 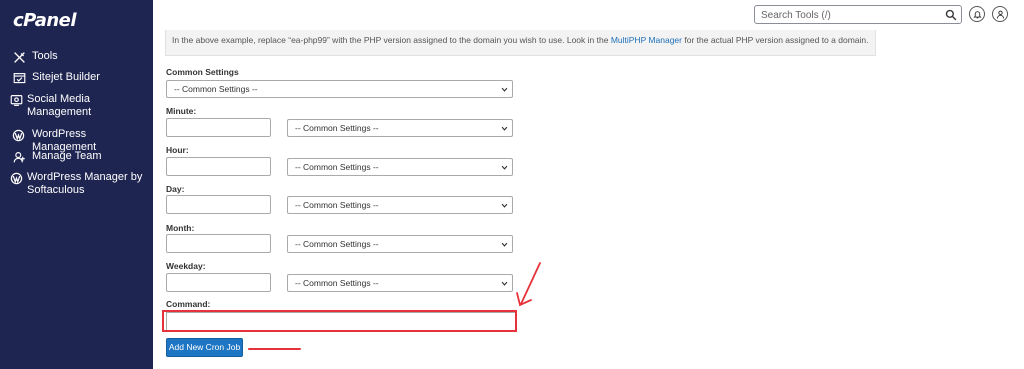 I want to click on common-settings-select-value: -- Common Settings --, so click(x=216, y=89).